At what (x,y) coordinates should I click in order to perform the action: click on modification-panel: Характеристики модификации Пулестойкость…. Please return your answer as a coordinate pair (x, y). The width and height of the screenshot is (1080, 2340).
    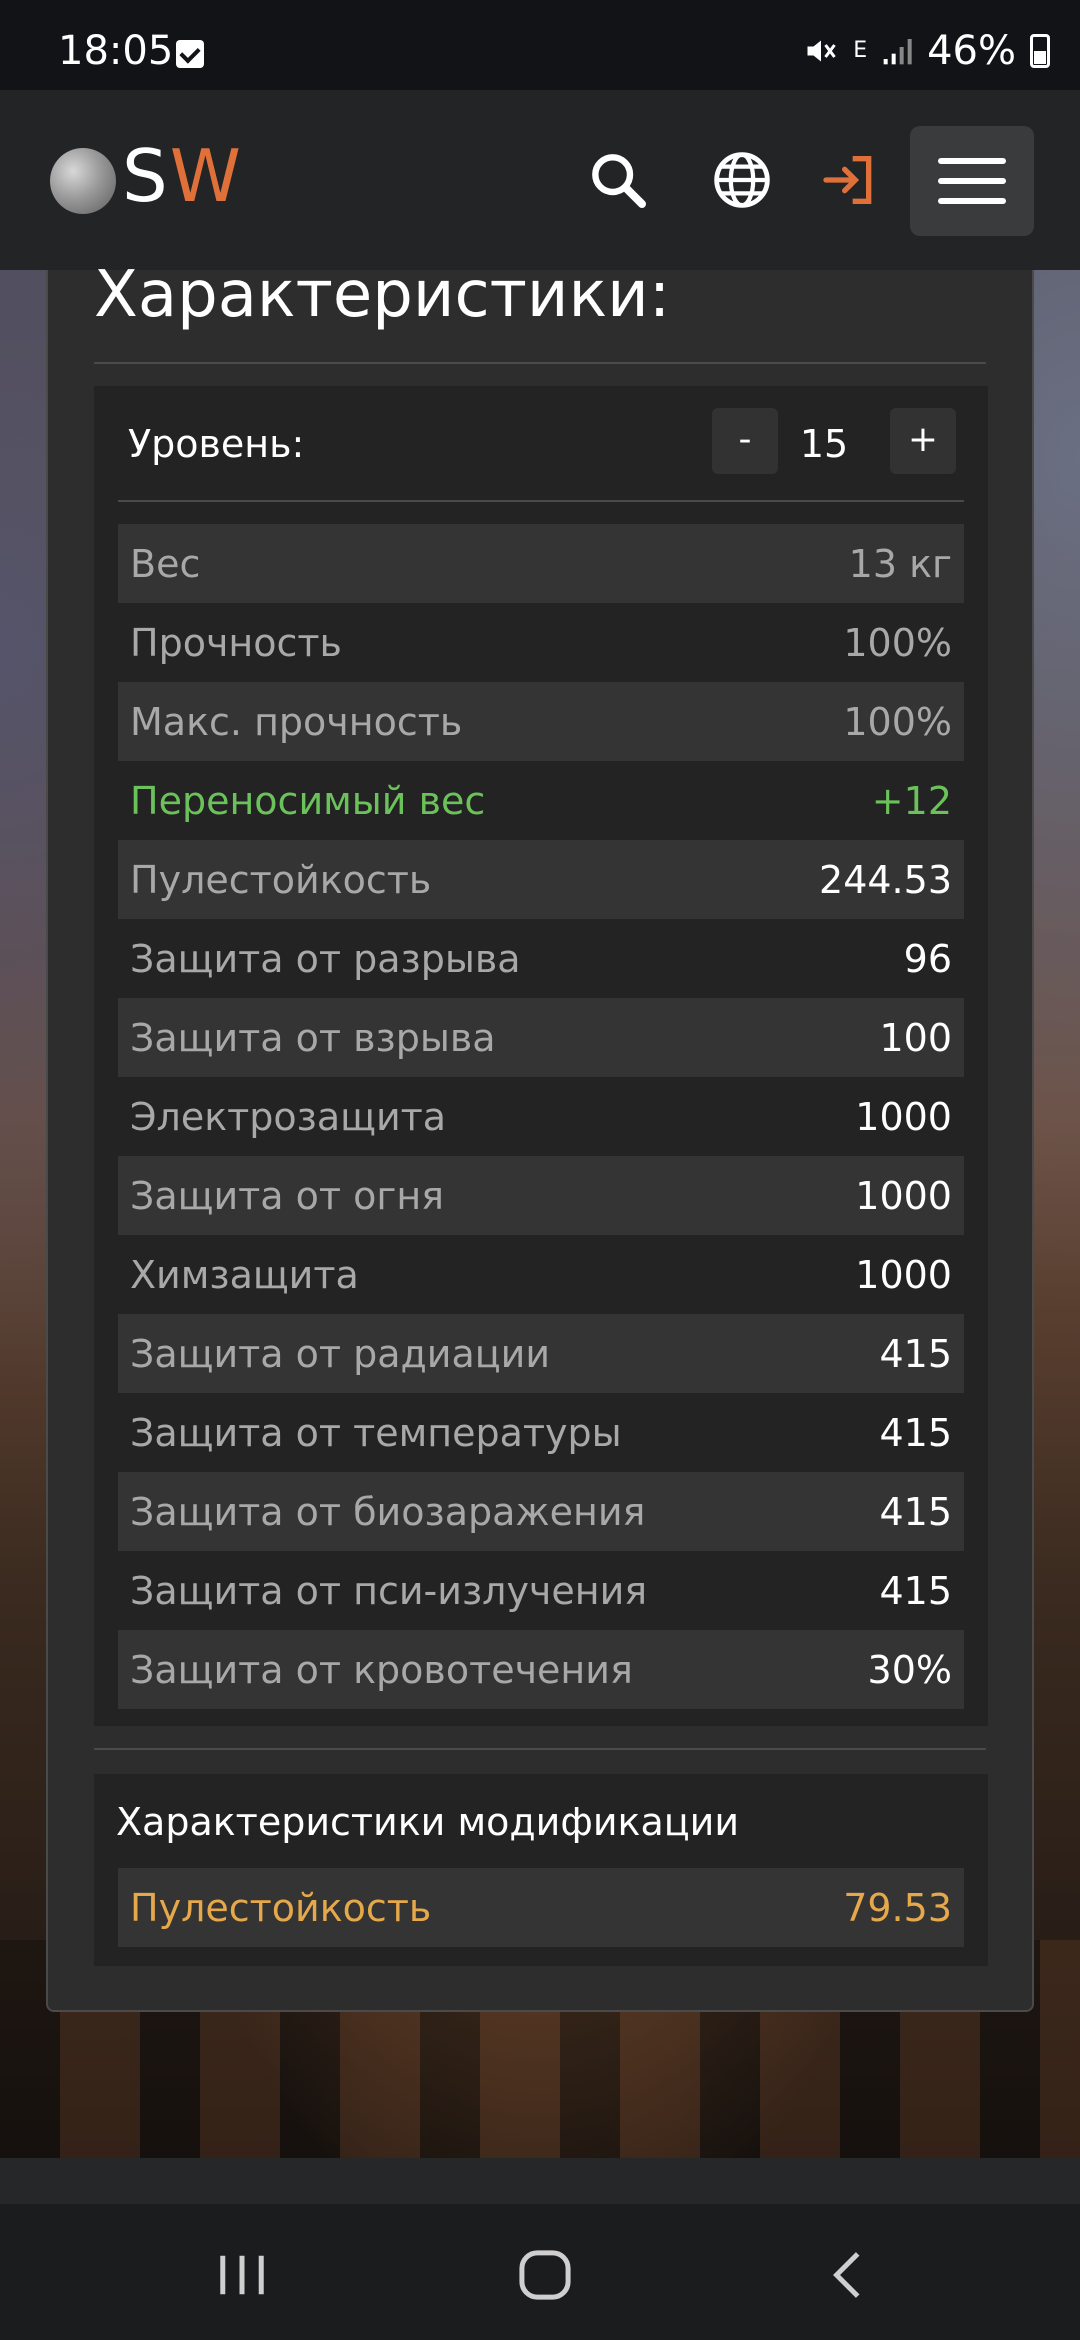
    Looking at the image, I should click on (541, 1870).